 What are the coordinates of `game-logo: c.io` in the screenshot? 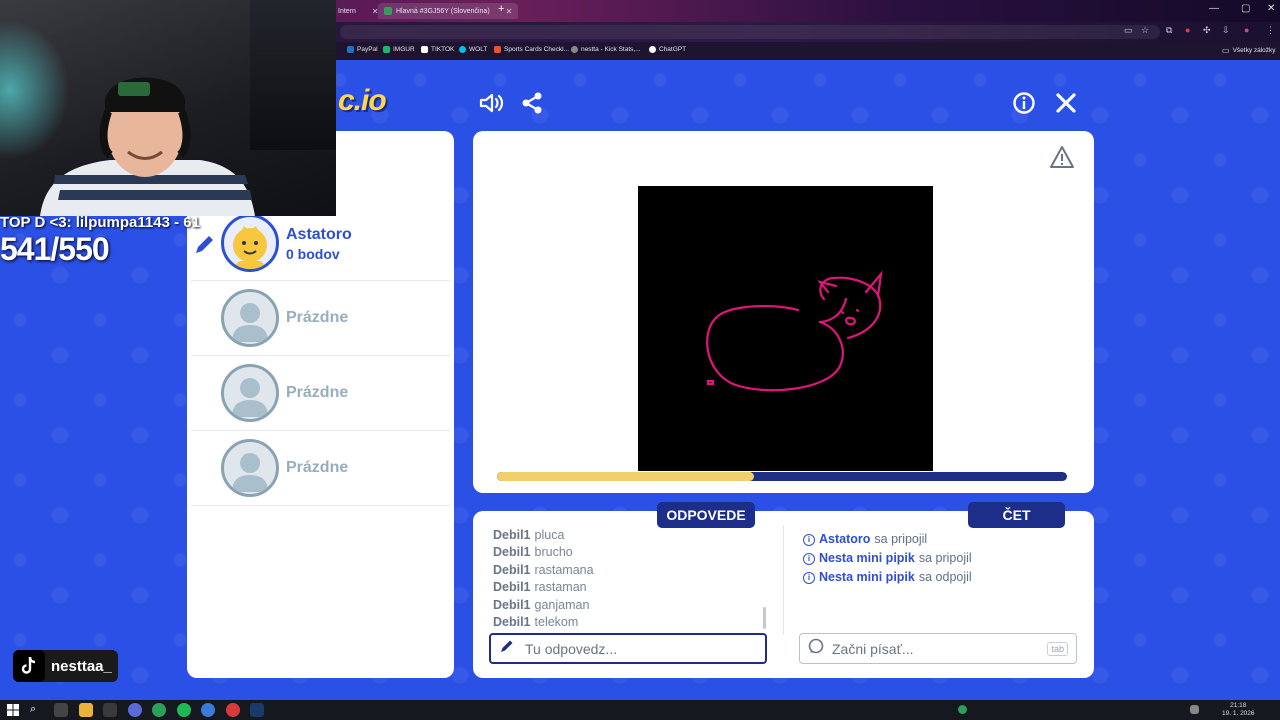 It's located at (362, 100).